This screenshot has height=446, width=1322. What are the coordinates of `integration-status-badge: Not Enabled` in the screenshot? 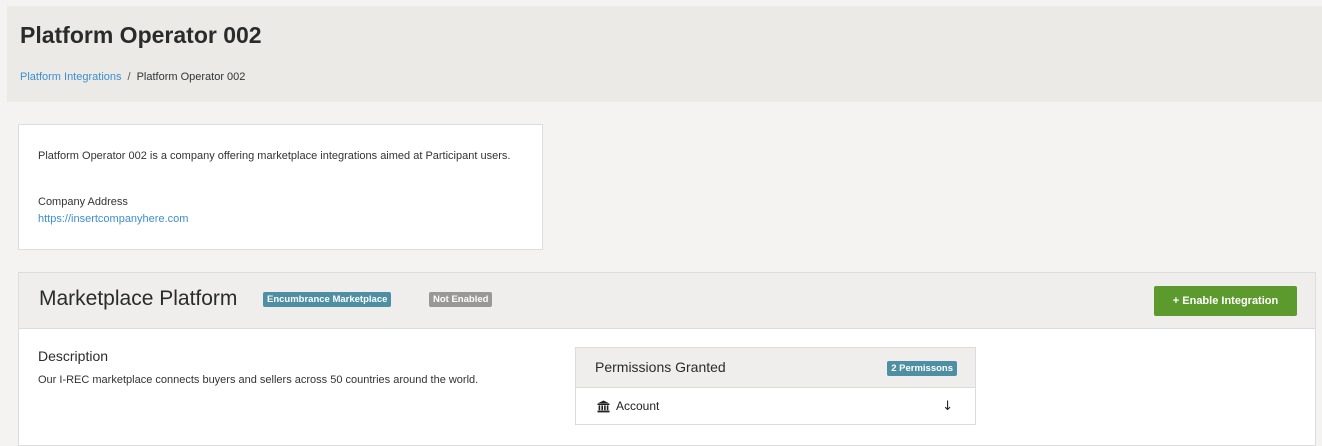 It's located at (461, 299).